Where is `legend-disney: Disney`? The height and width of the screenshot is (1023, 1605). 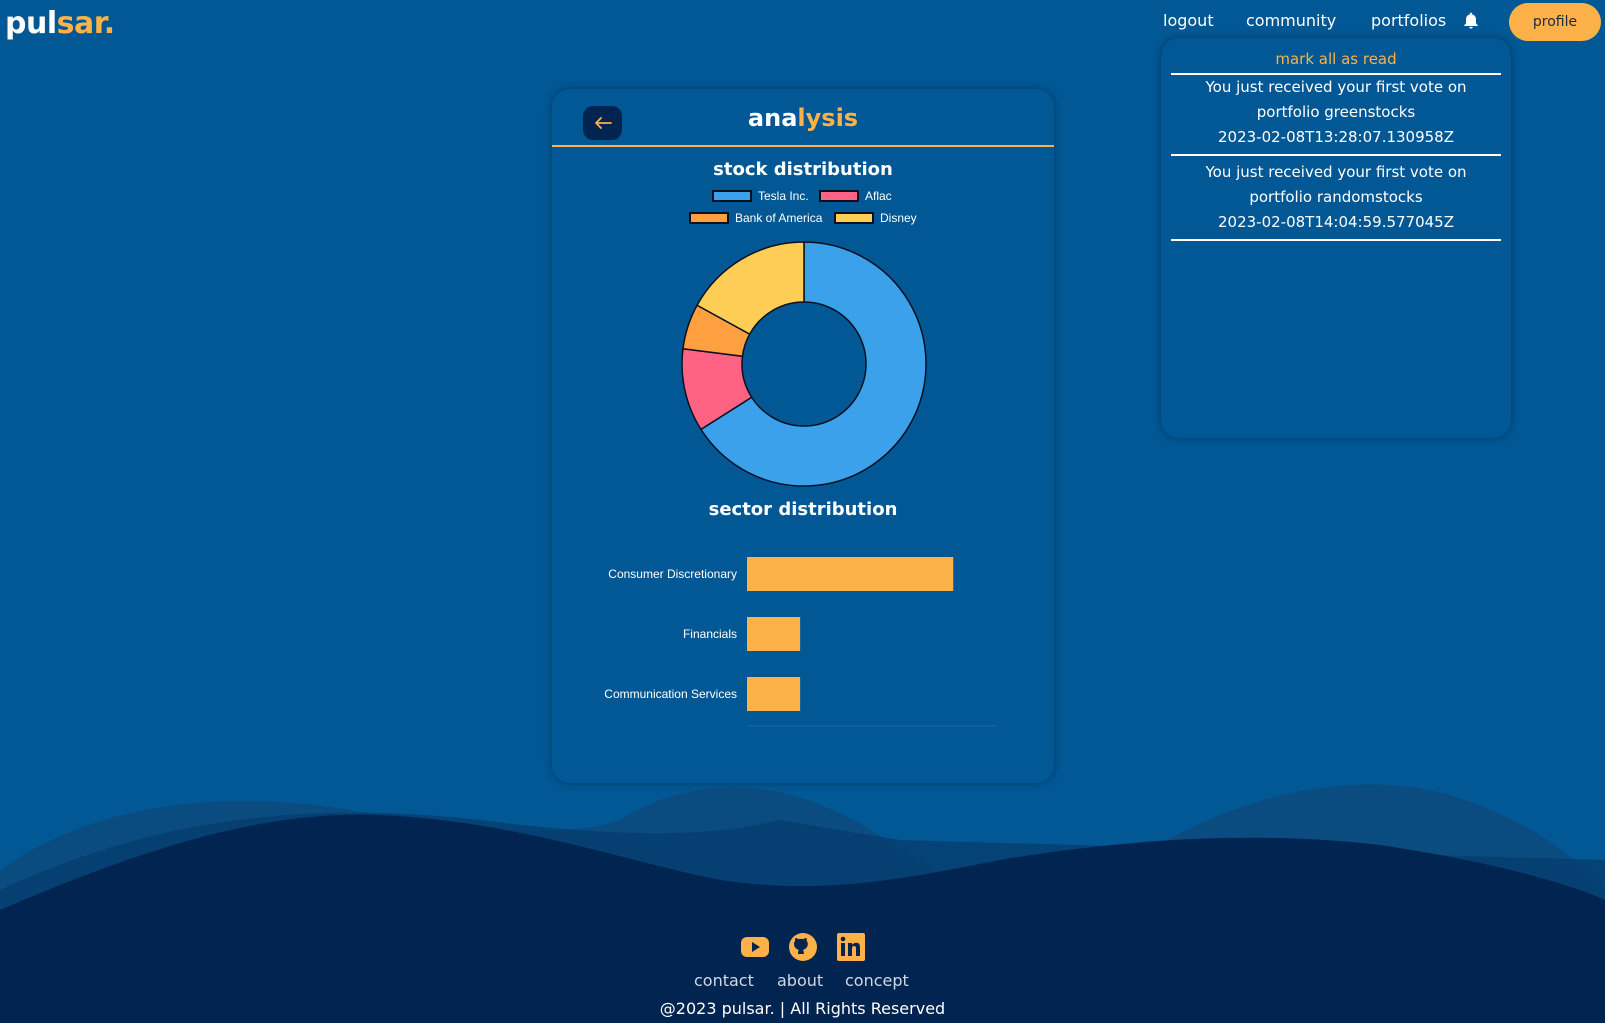
legend-disney: Disney is located at coordinates (875, 218).